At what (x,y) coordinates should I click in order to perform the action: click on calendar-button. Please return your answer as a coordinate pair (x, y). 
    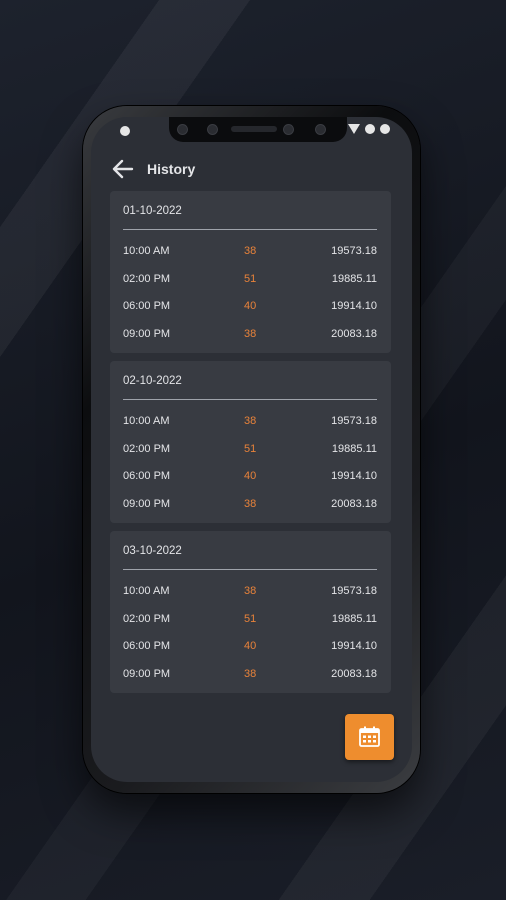
    Looking at the image, I should click on (369, 737).